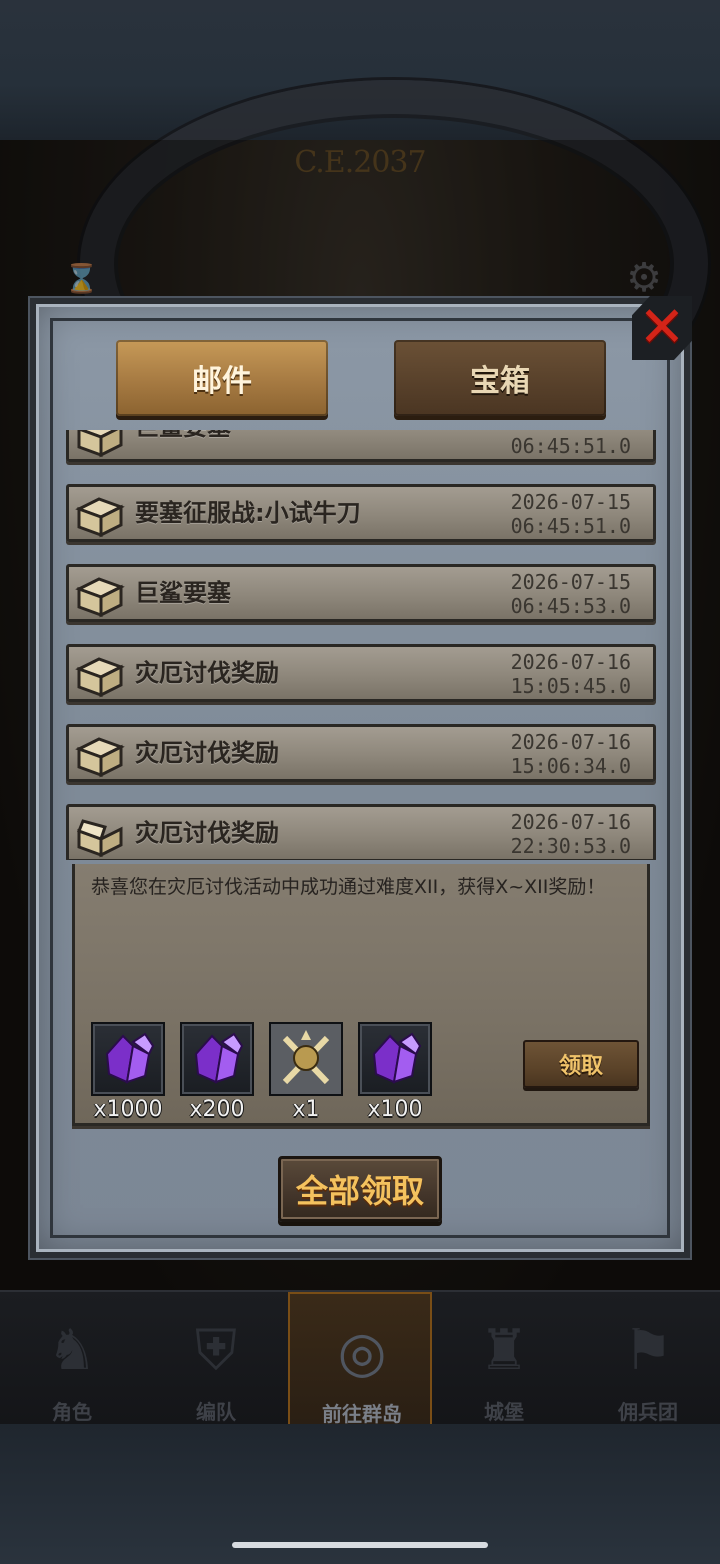 The image size is (720, 1564). I want to click on reward-count: x100, so click(395, 1109).